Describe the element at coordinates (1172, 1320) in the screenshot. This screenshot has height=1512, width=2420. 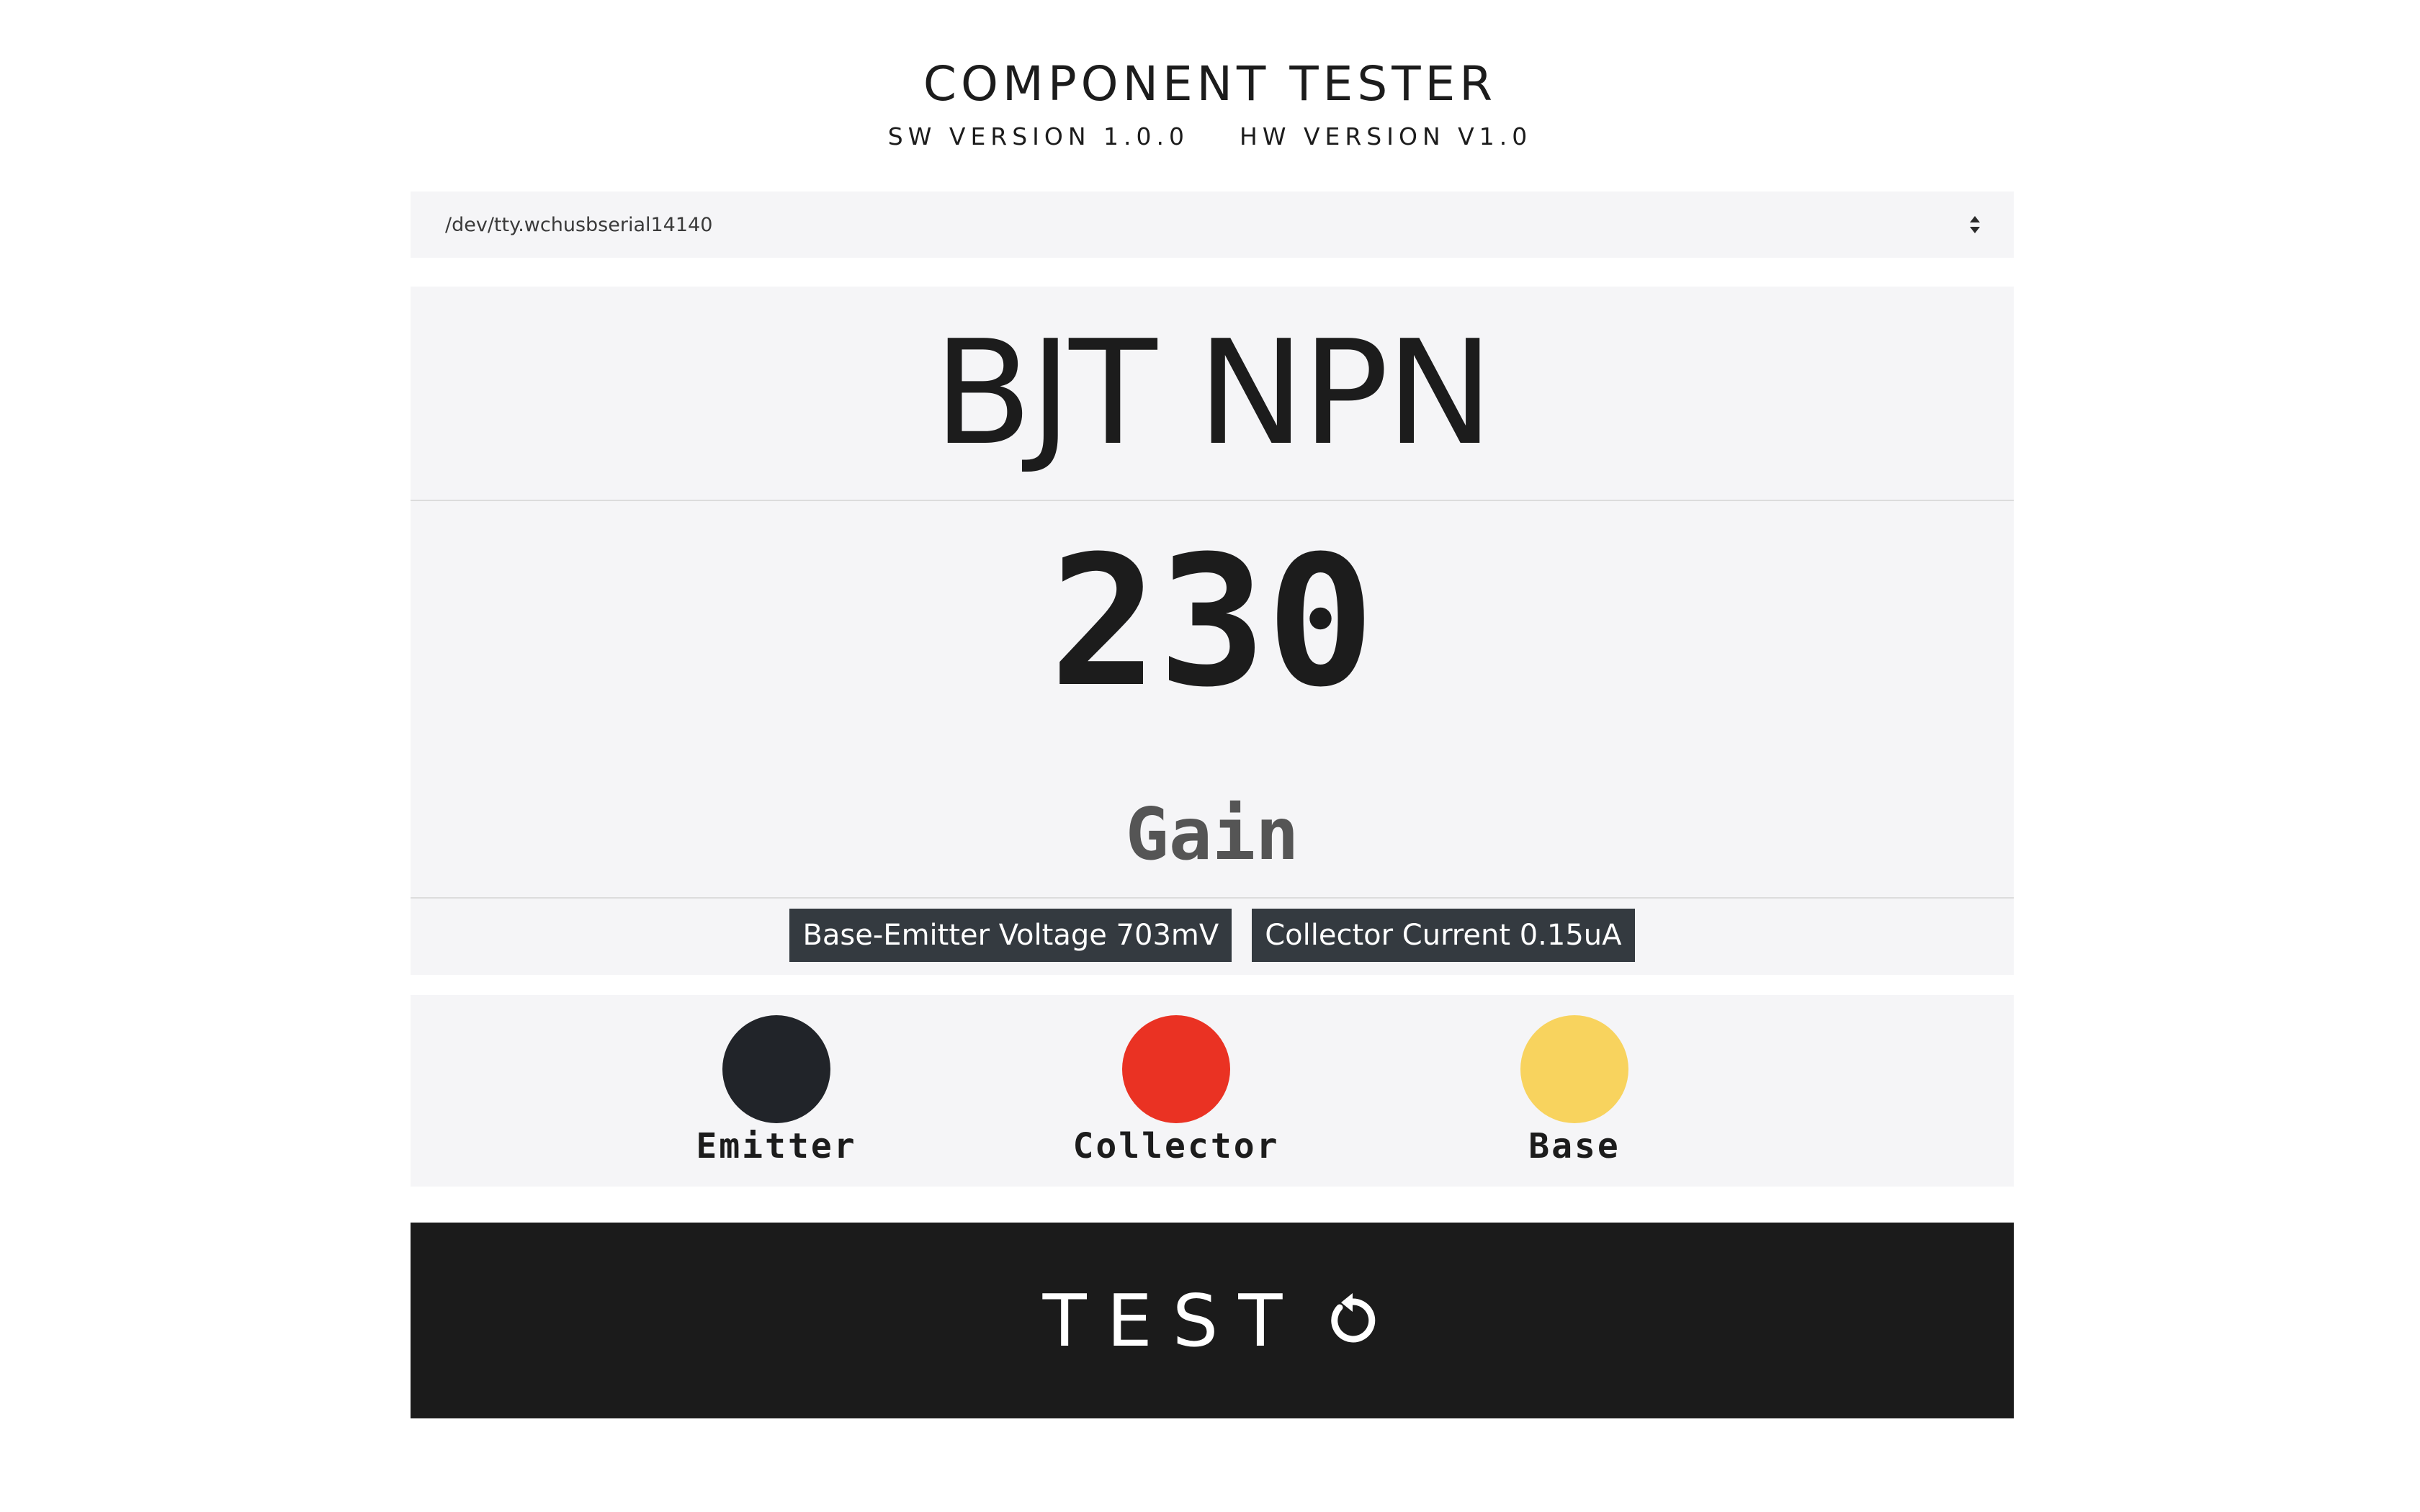
I see `test-button-label: TEST` at that location.